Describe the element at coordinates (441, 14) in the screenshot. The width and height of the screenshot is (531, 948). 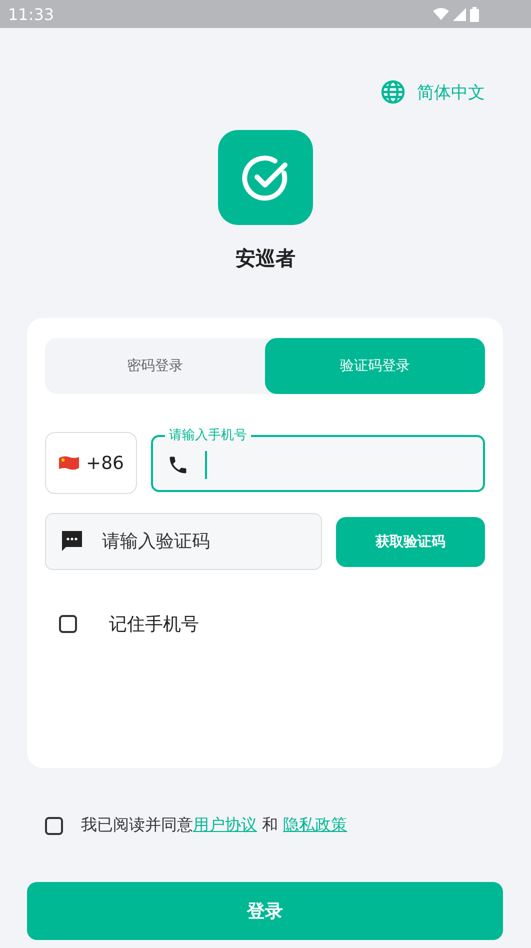
I see `wifi-icon` at that location.